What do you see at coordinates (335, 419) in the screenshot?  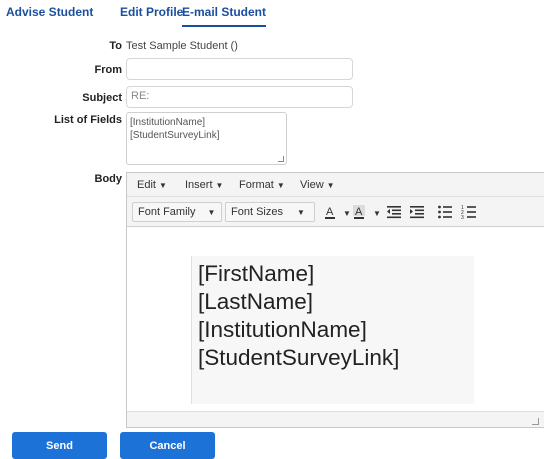 I see `editor-statusbar` at bounding box center [335, 419].